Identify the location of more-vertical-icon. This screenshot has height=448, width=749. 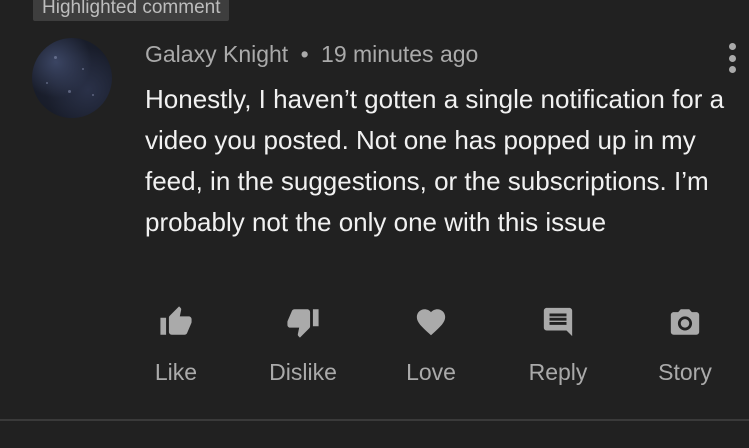
(732, 58).